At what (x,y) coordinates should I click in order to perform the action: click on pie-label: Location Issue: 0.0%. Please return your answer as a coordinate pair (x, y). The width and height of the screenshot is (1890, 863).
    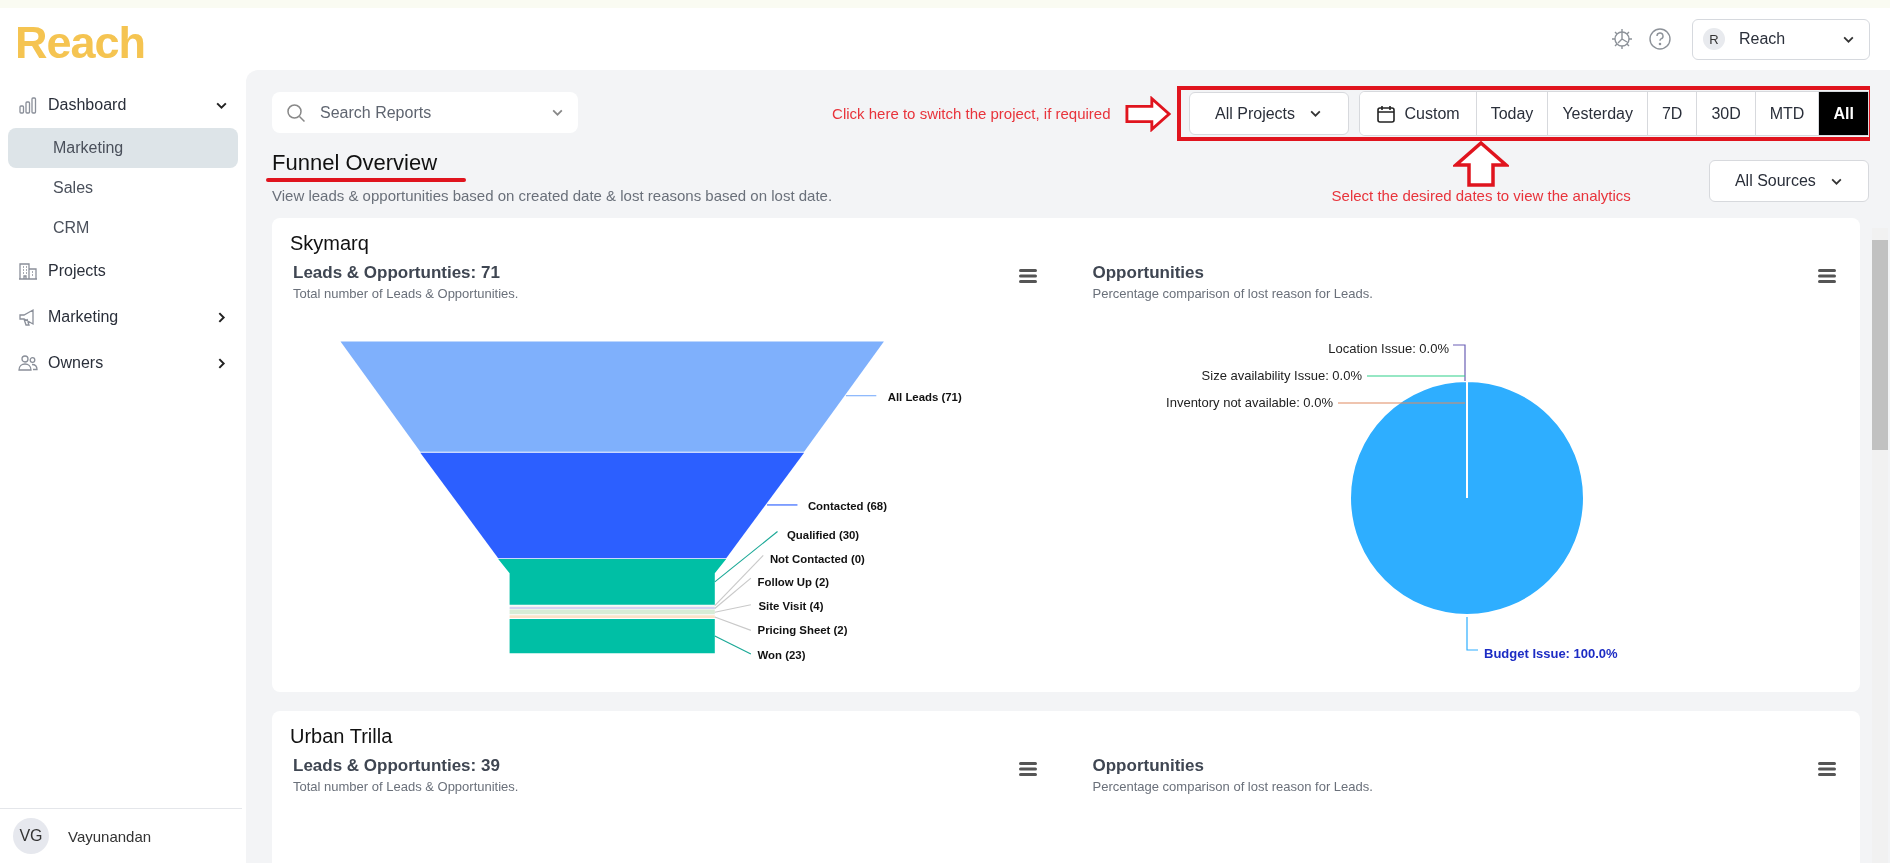
    Looking at the image, I should click on (1388, 348).